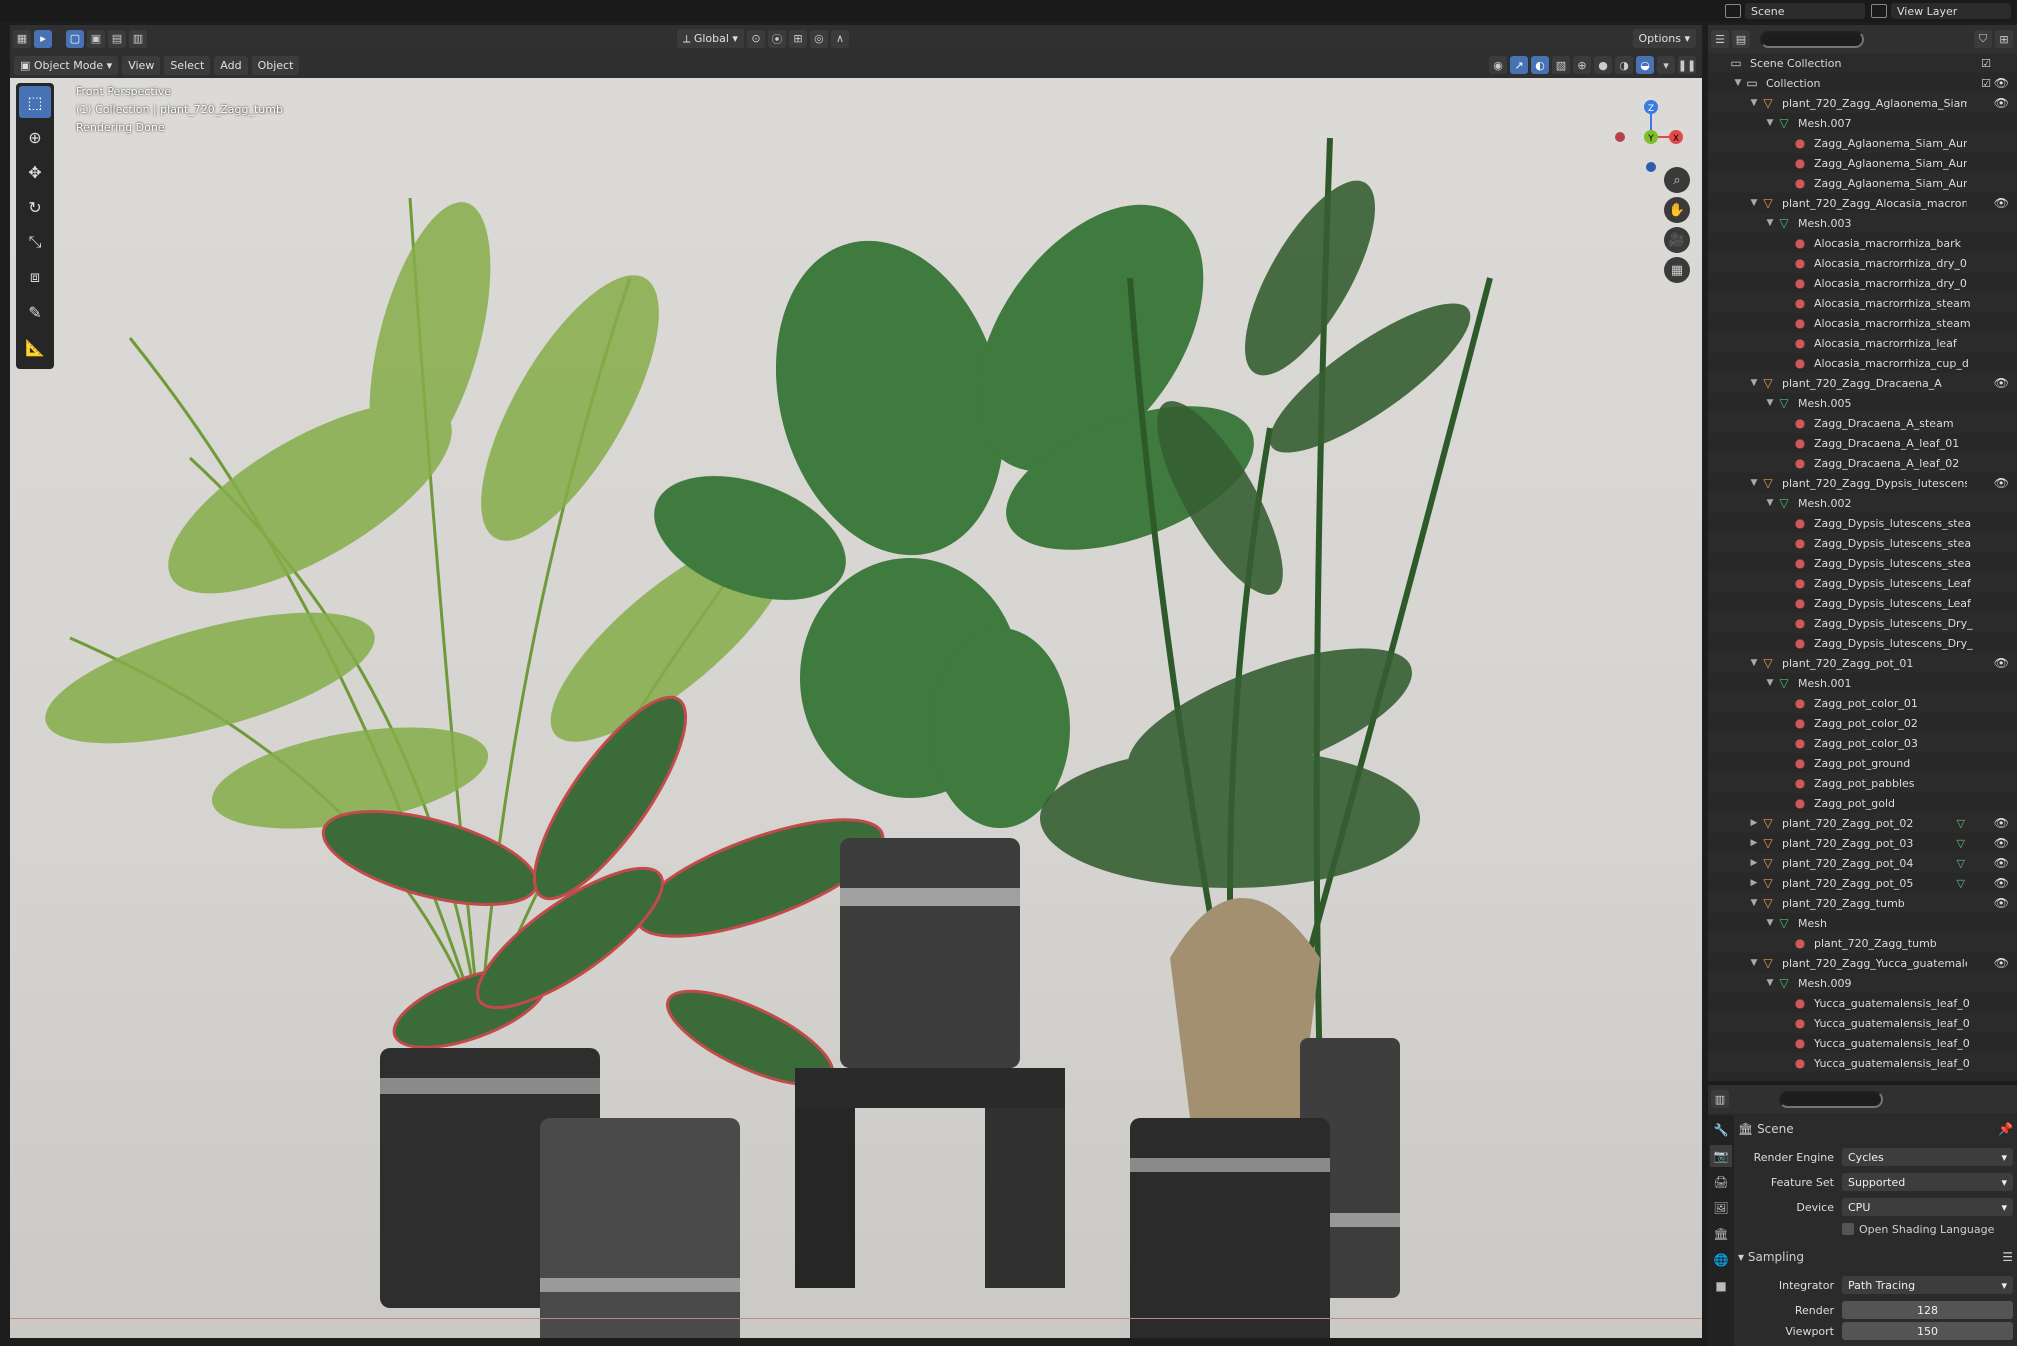 This screenshot has width=2017, height=1346. Describe the element at coordinates (275, 65) in the screenshot. I see `menu-object: Object` at that location.